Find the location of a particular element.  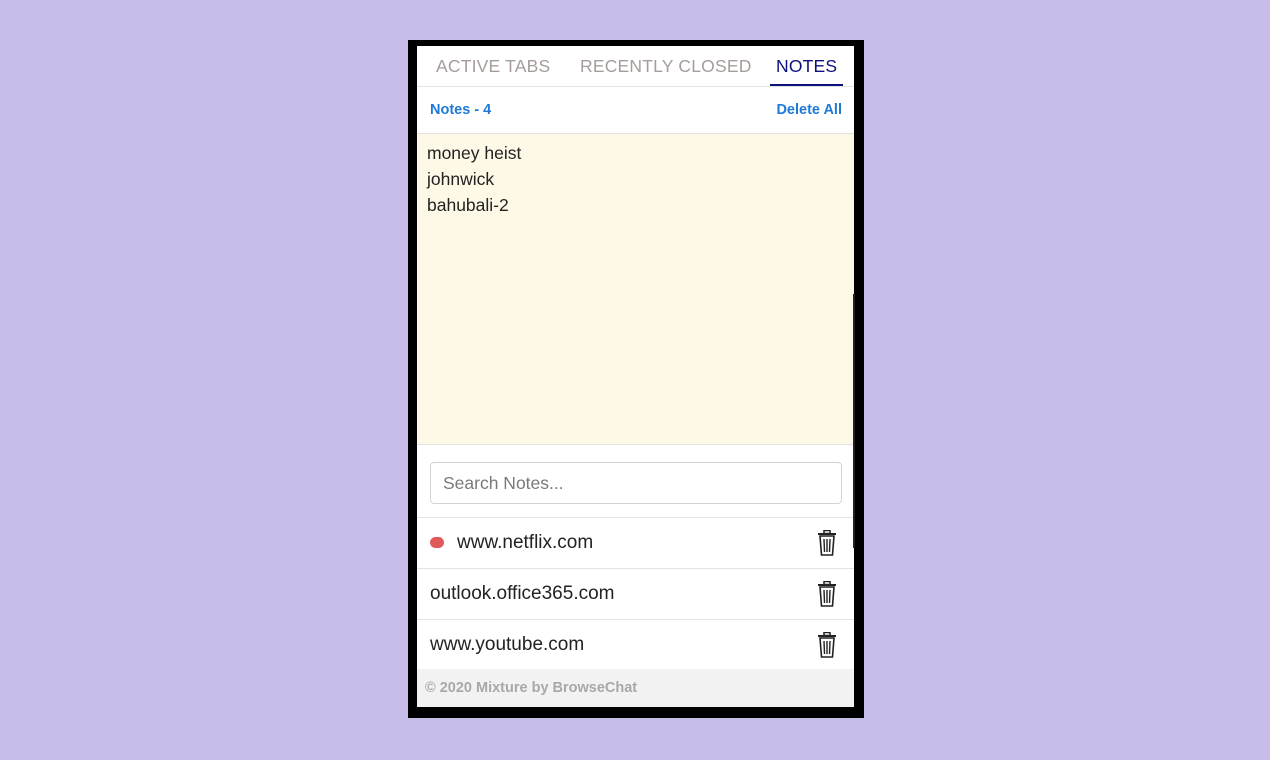

tab-bar: ACTIVE TABS RECENTLY CLOSED NOTES is located at coordinates (635, 66).